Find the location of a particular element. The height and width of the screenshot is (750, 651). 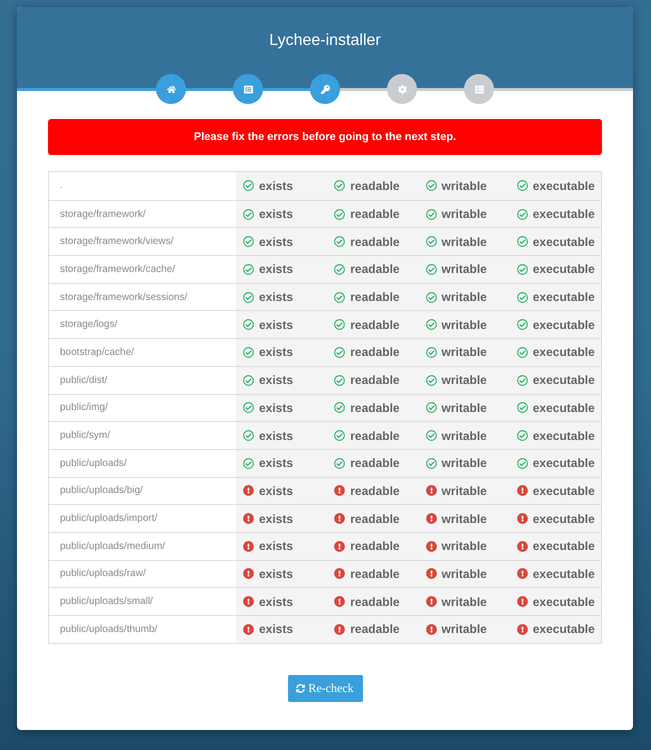

path-text: storage/framework/views/ is located at coordinates (117, 242).